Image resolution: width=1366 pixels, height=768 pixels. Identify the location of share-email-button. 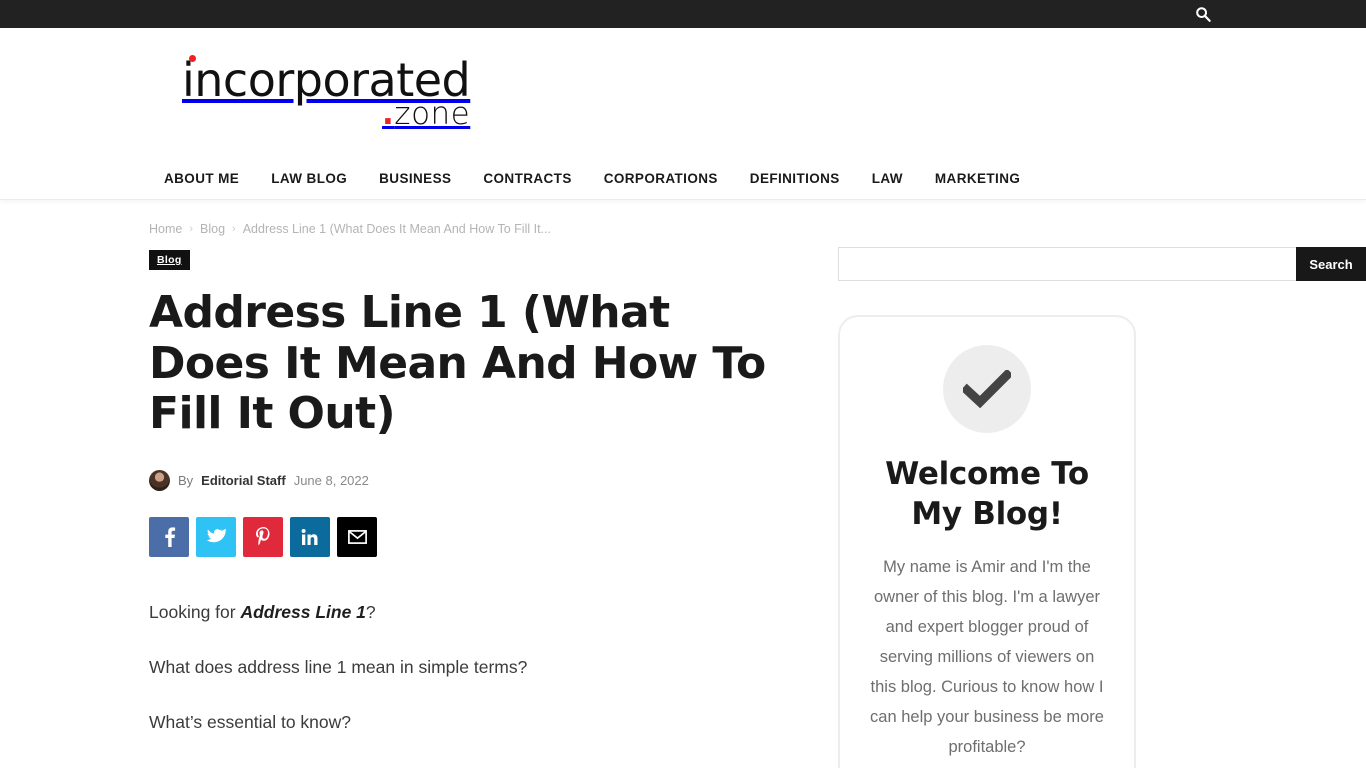
(357, 536).